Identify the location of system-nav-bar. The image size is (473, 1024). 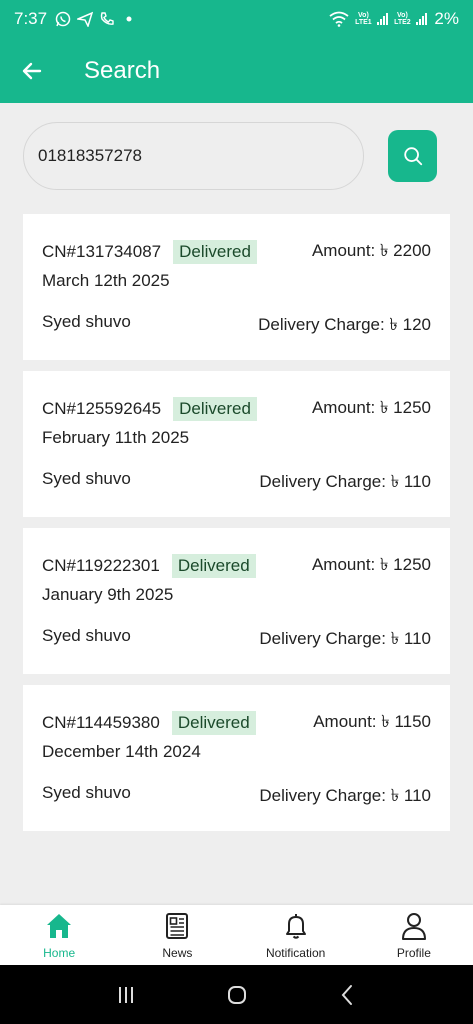
(236, 994).